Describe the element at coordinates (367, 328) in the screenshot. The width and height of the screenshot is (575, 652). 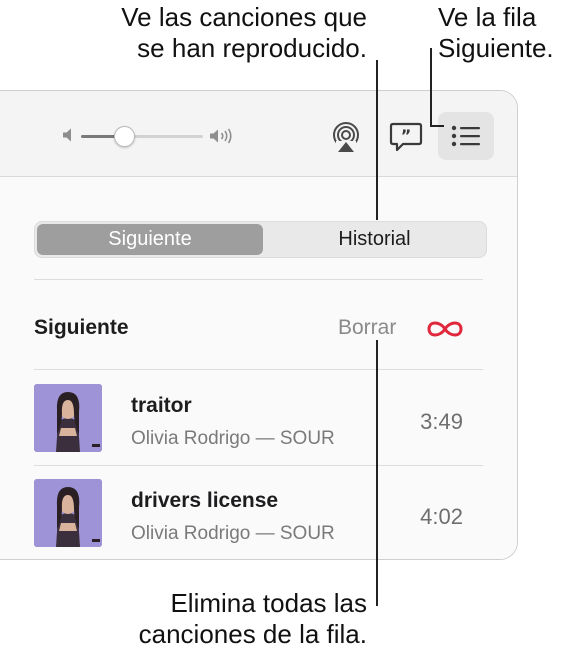
I see `clear-button: Borrar` at that location.